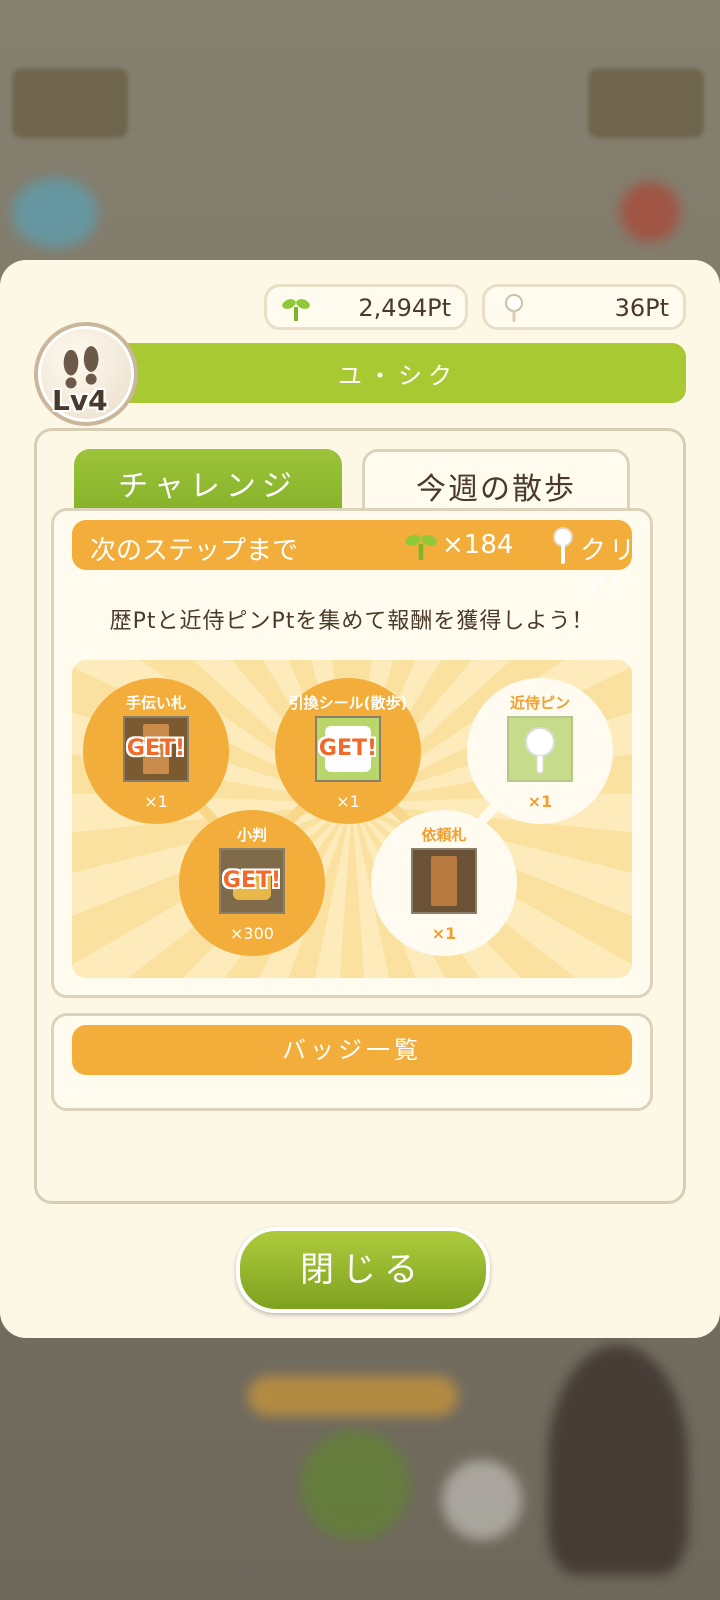  I want to click on next-step-amount: ×184, so click(478, 545).